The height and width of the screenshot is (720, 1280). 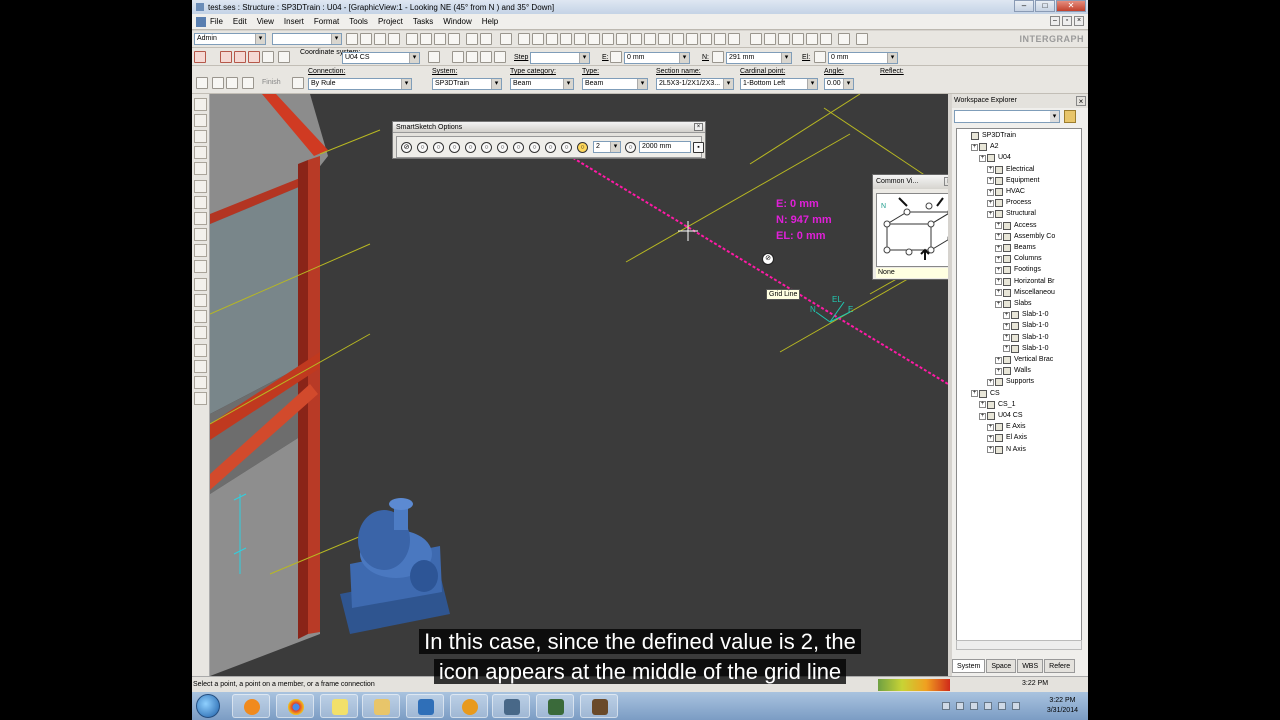 I want to click on snap-mid-point-icon: ○, so click(x=454, y=147).